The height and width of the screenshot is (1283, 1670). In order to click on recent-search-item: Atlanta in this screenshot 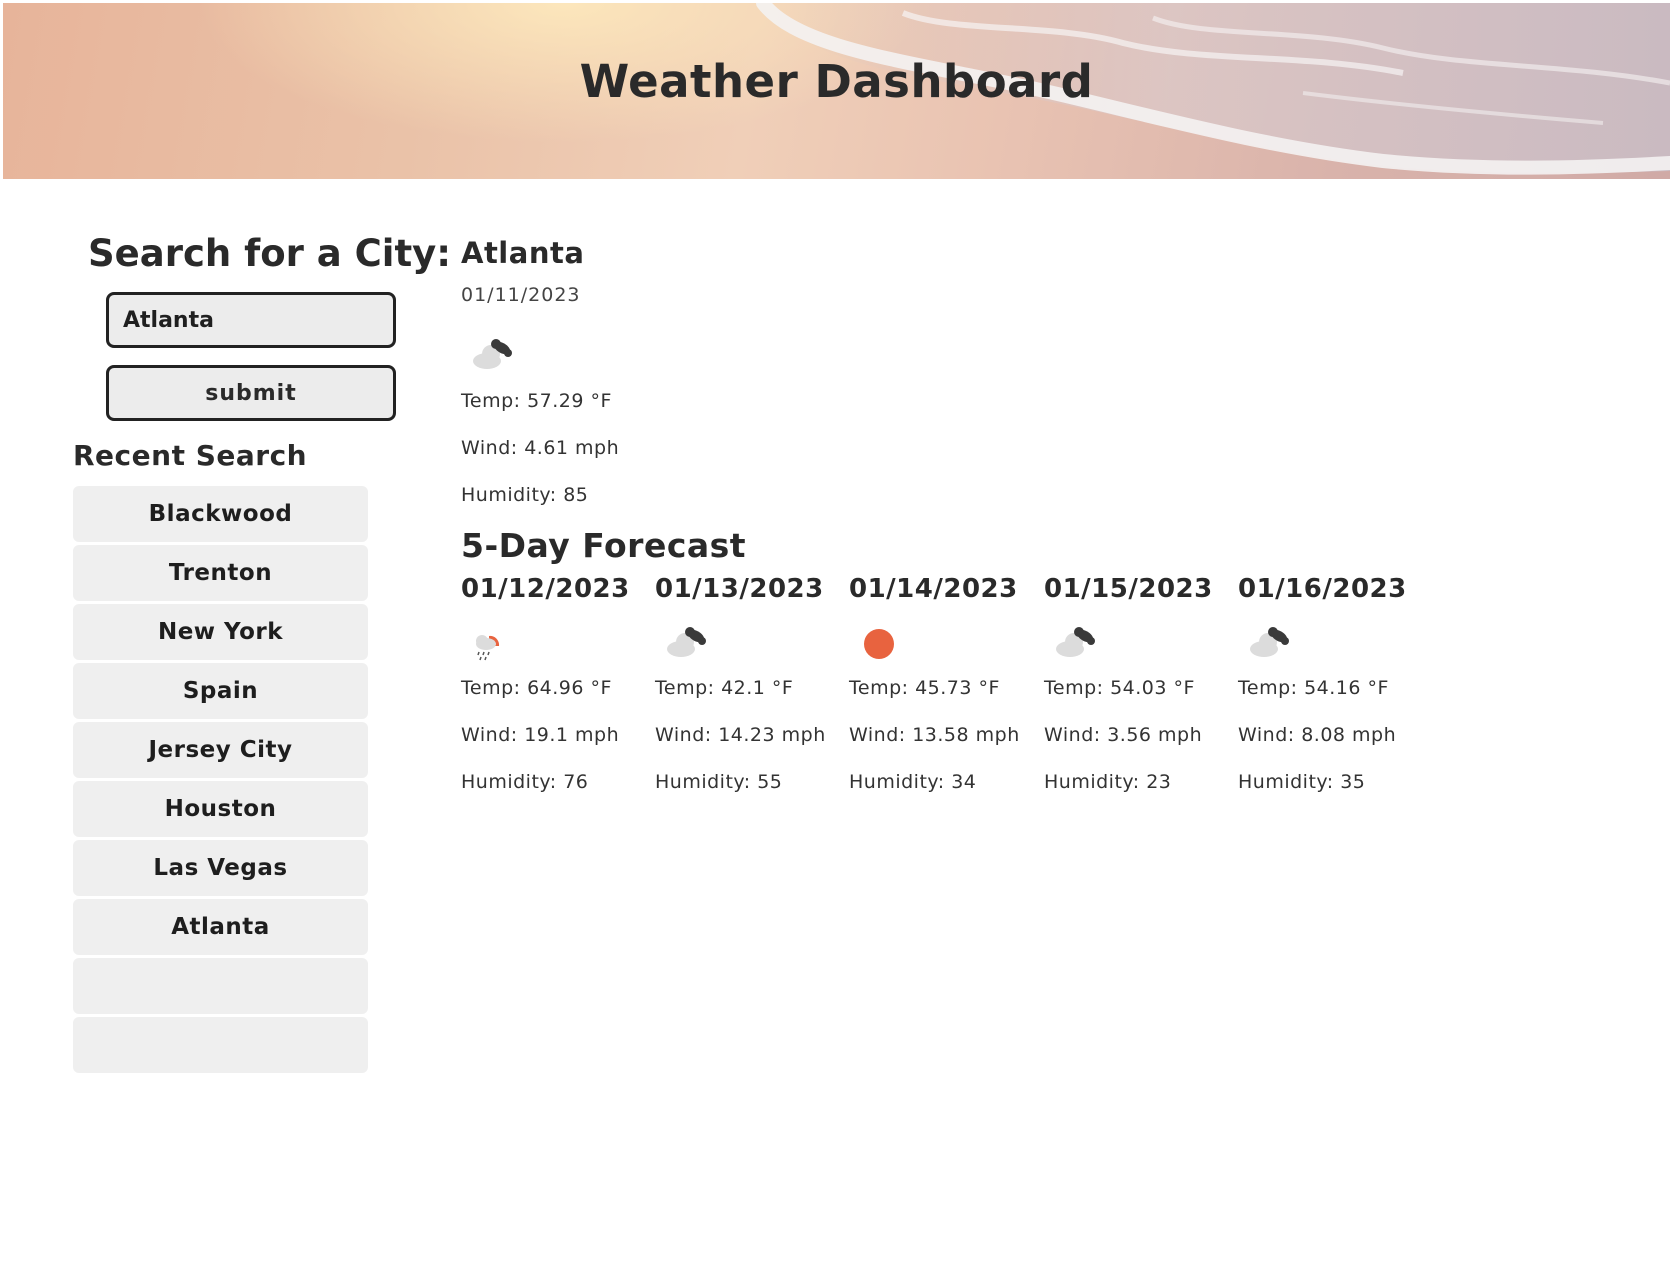, I will do `click(220, 927)`.